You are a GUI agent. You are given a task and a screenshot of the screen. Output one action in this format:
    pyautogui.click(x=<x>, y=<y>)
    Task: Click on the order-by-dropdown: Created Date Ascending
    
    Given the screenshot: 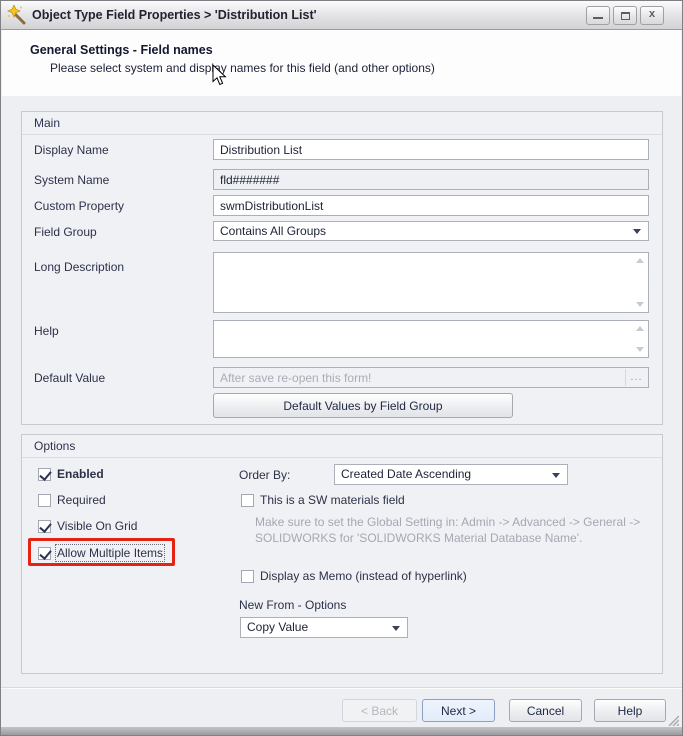 What is the action you would take?
    pyautogui.click(x=451, y=474)
    